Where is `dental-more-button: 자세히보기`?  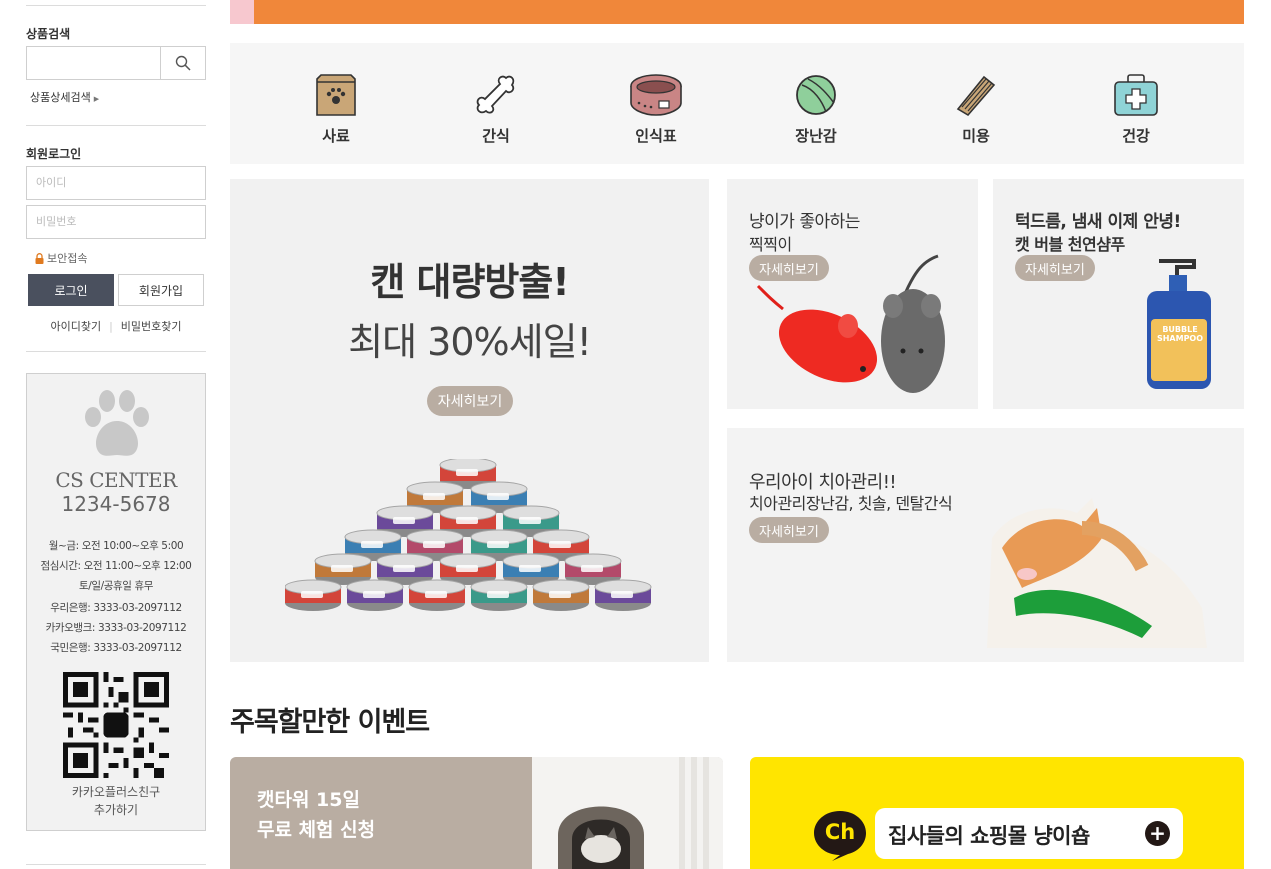 dental-more-button: 자세히보기 is located at coordinates (789, 530).